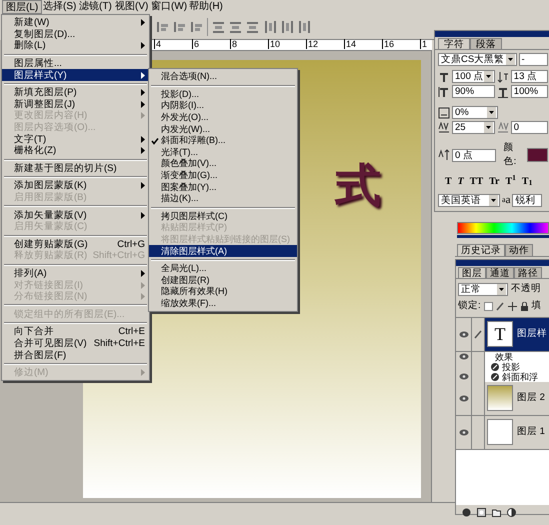 This screenshot has width=549, height=525. Describe the element at coordinates (223, 216) in the screenshot. I see `menu-item: 拷贝图层样式(C)` at that location.